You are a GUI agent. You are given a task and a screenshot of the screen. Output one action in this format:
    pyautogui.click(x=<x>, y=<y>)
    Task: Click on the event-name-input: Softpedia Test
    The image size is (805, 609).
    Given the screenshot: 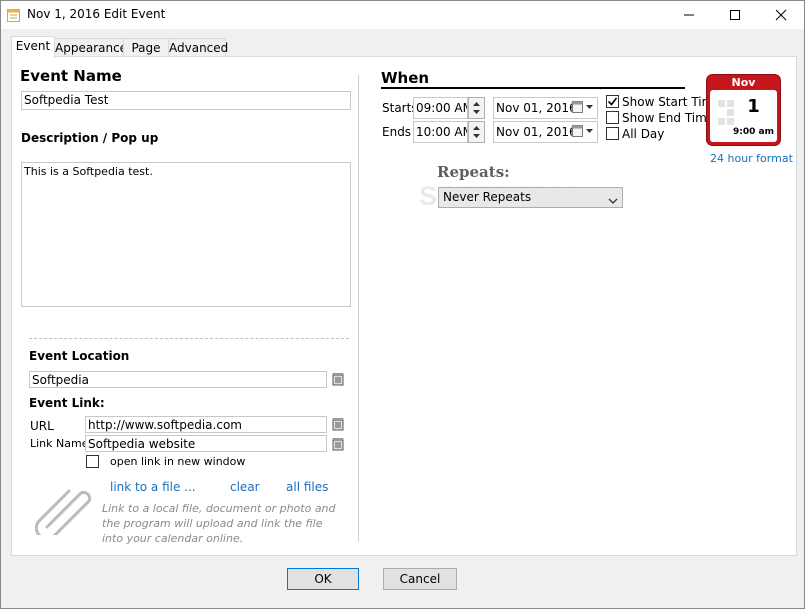 What is the action you would take?
    pyautogui.click(x=186, y=100)
    